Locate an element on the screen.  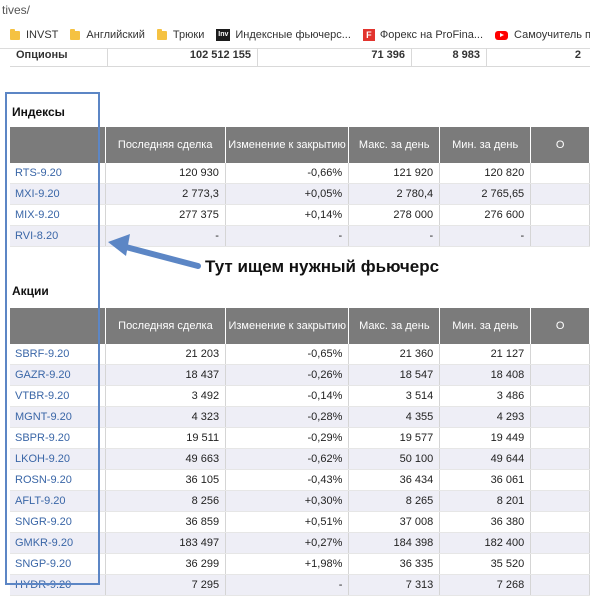
ticker-cell: AFLT-9.20 is located at coordinates (58, 501).